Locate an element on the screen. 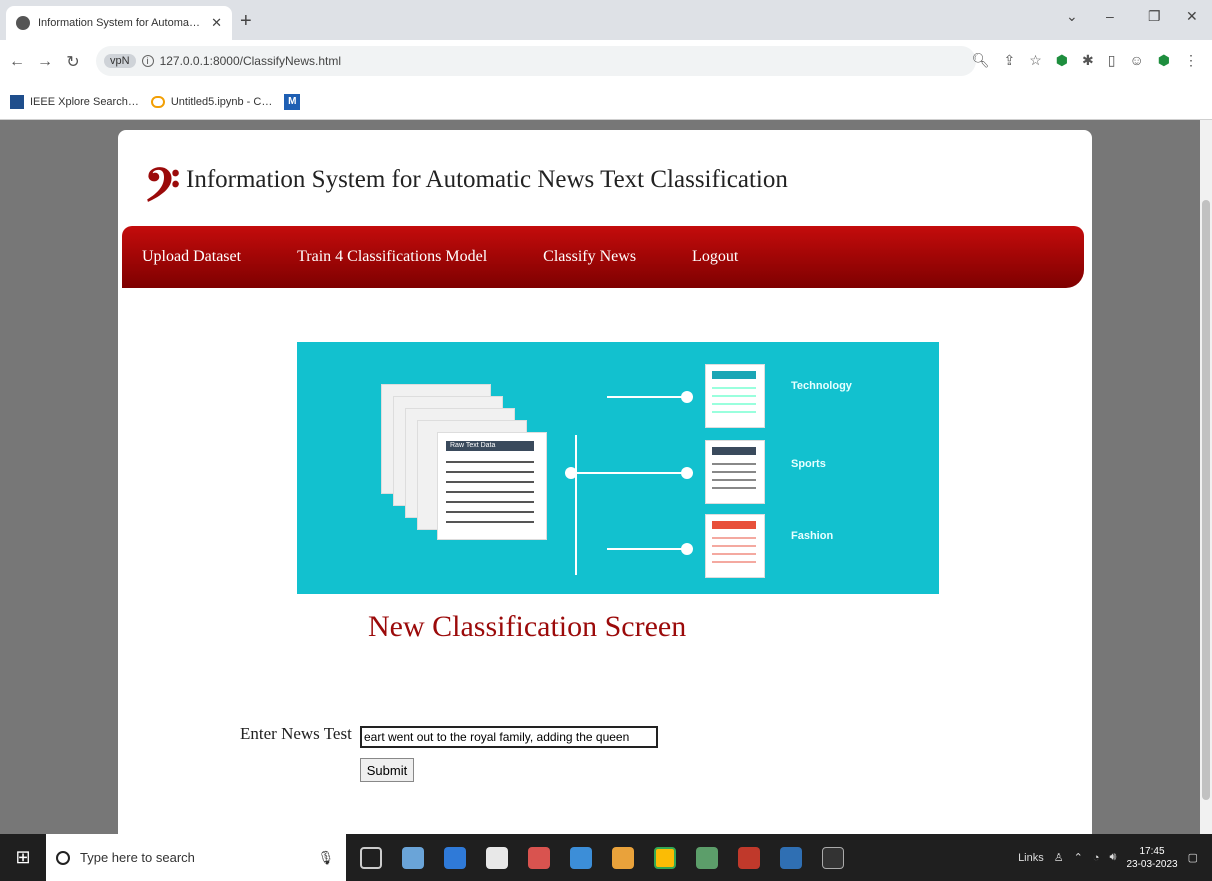 The image size is (1212, 881). minimize-button: – is located at coordinates (1110, 16).